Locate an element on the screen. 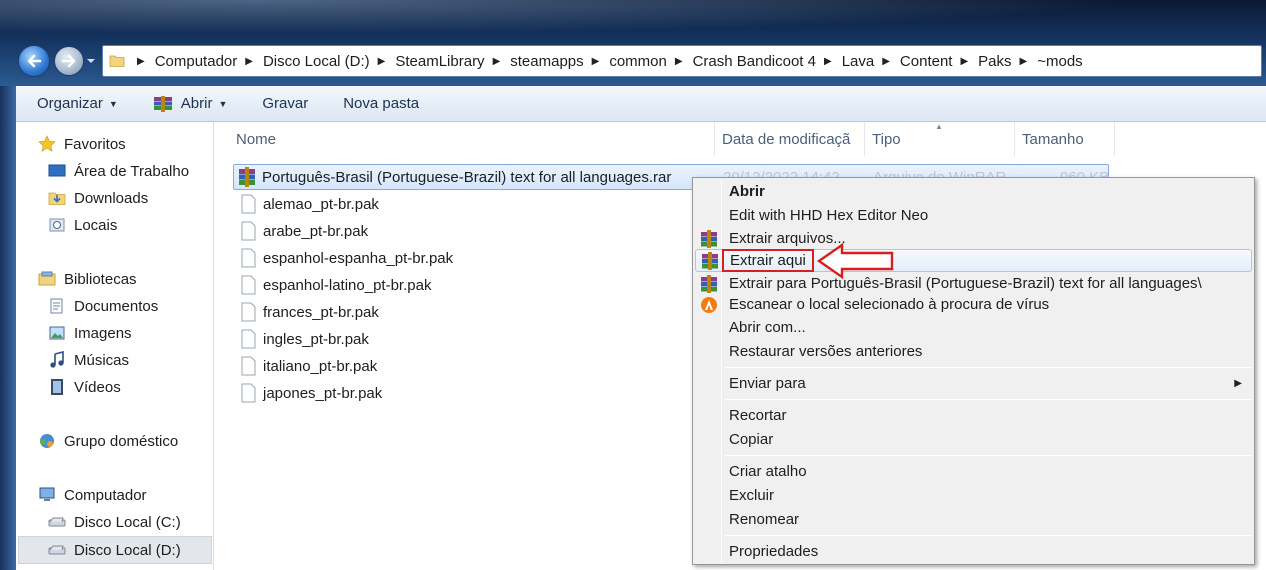 The height and width of the screenshot is (570, 1266). file-name: ingles_pt-br.pak is located at coordinates (316, 339).